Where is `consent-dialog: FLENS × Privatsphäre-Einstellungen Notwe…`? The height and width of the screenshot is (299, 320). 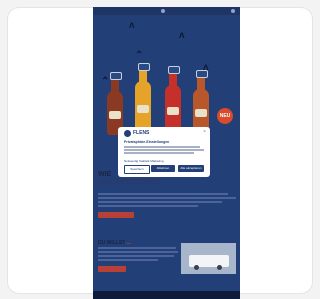
consent-dialog: FLENS × Privatsphäre-Einstellungen Notwe… is located at coordinates (164, 152).